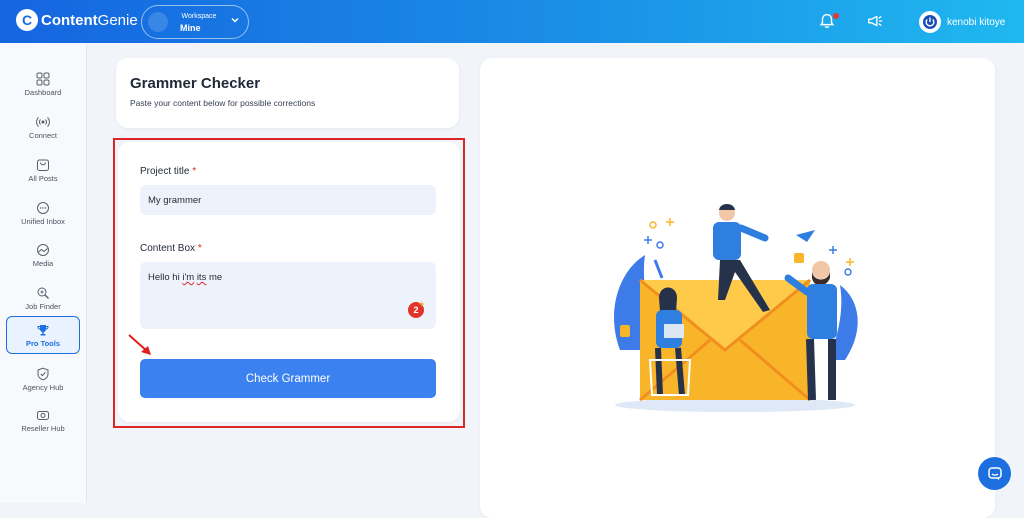 The width and height of the screenshot is (1024, 518). Describe the element at coordinates (43, 165) in the screenshot. I see `bag-icon` at that location.